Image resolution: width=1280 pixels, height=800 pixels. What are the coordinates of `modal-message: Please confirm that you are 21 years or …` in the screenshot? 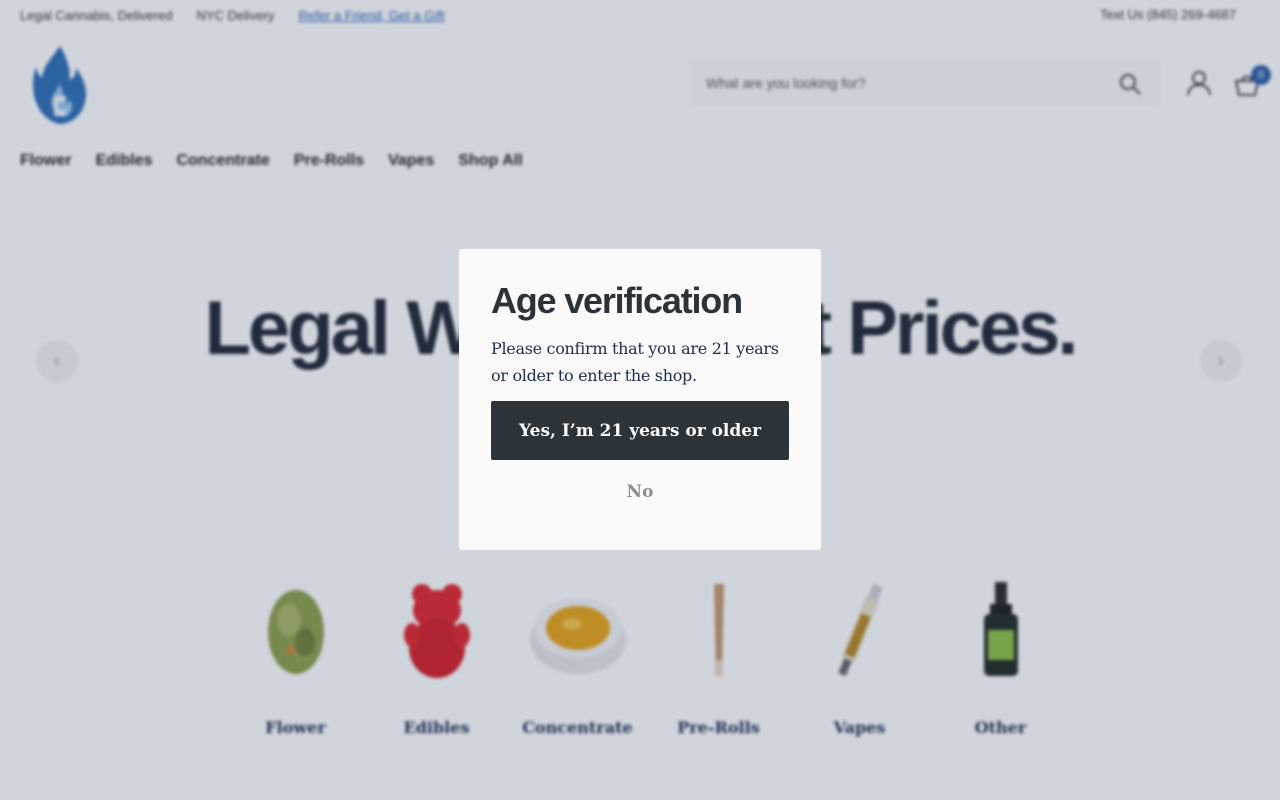 It's located at (635, 362).